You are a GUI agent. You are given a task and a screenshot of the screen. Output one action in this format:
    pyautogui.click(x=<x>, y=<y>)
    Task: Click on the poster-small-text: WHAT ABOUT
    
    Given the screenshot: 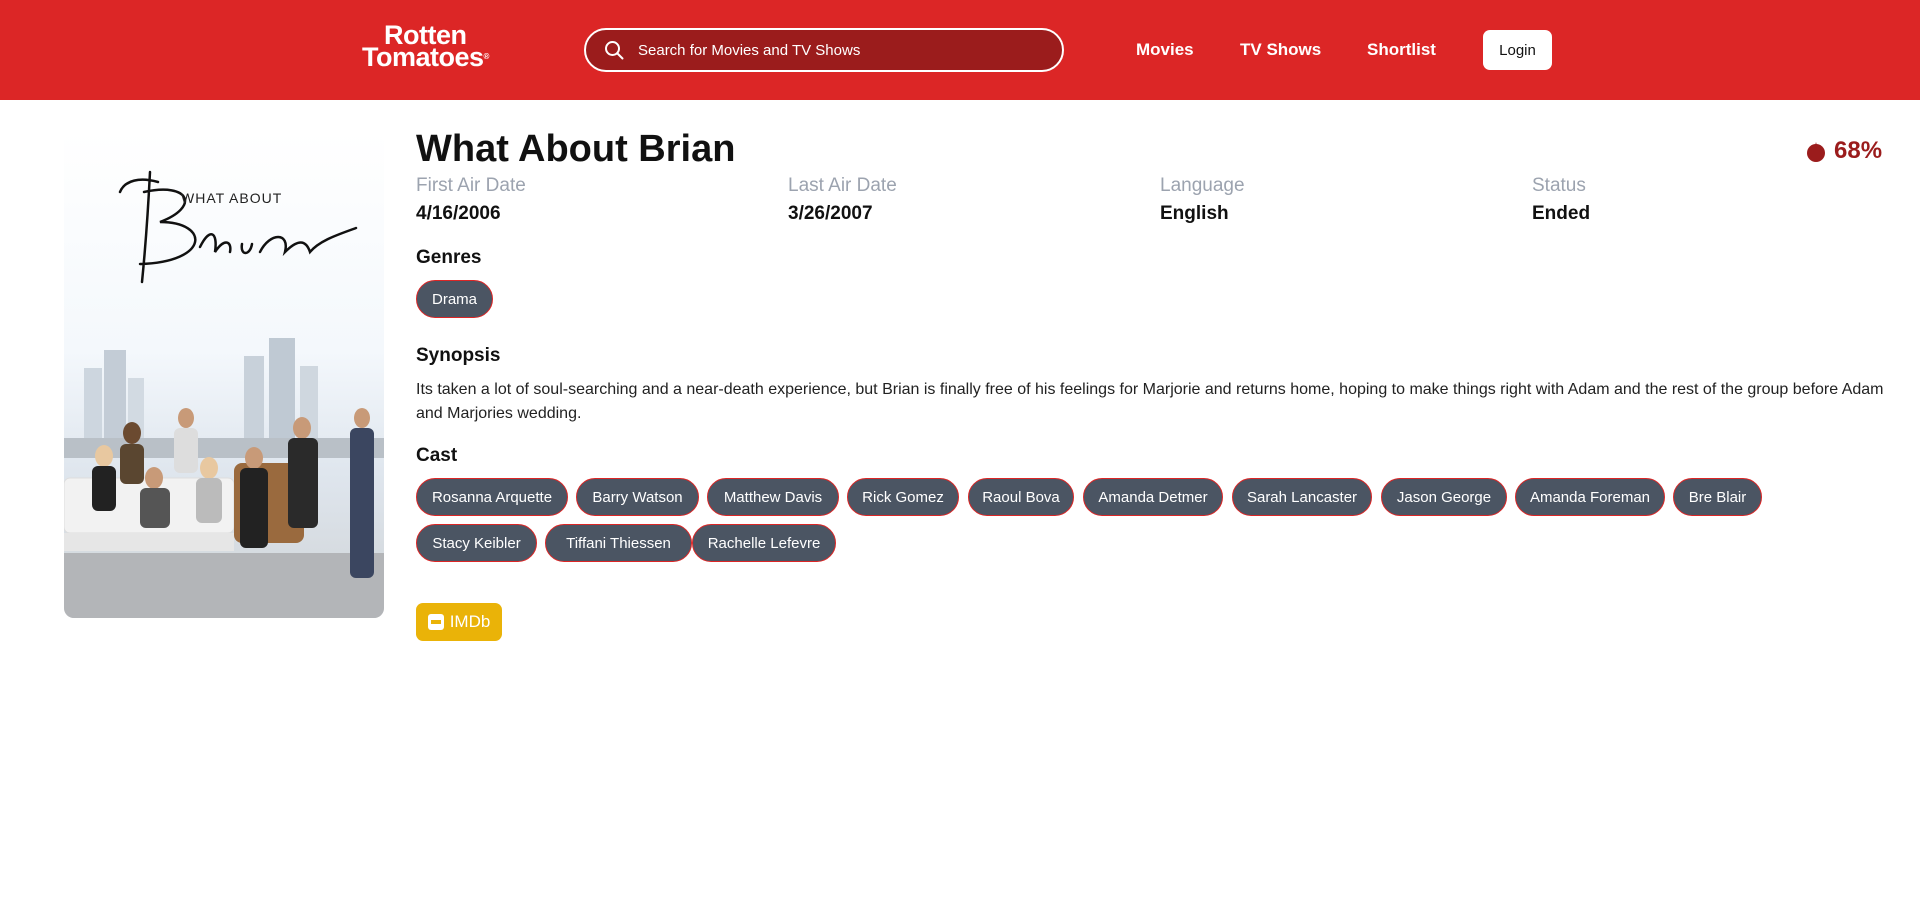 What is the action you would take?
    pyautogui.click(x=232, y=198)
    